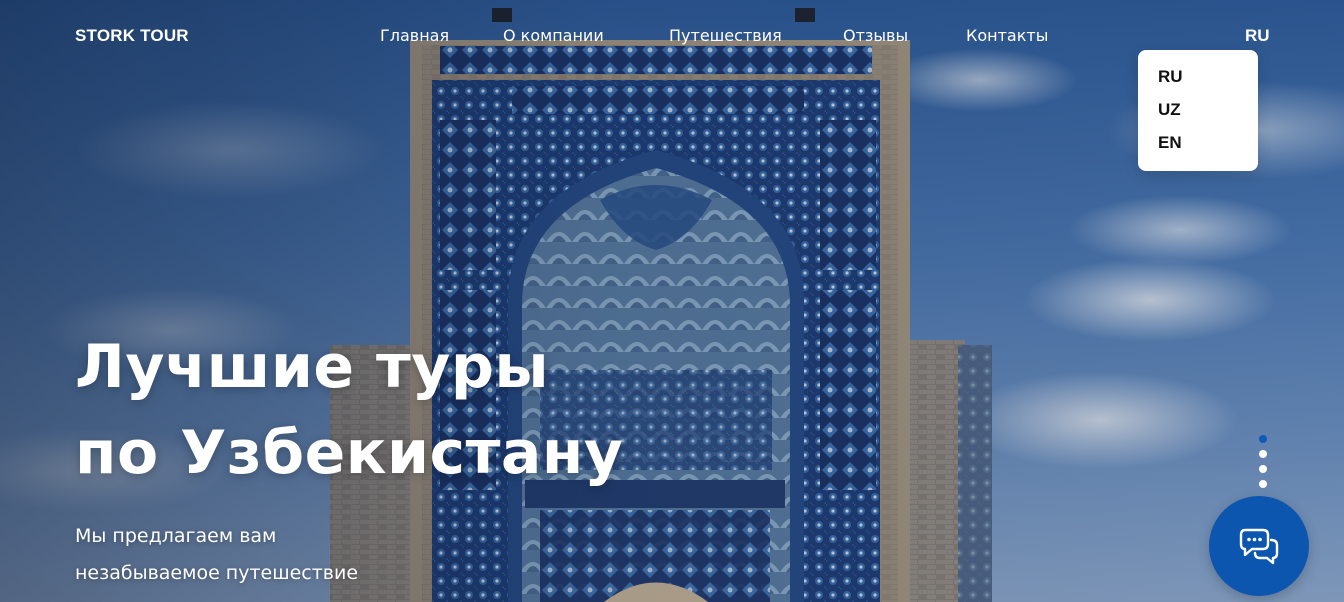  Describe the element at coordinates (217, 573) in the screenshot. I see `hero-subtitle-line: незабываемое путешествие` at that location.